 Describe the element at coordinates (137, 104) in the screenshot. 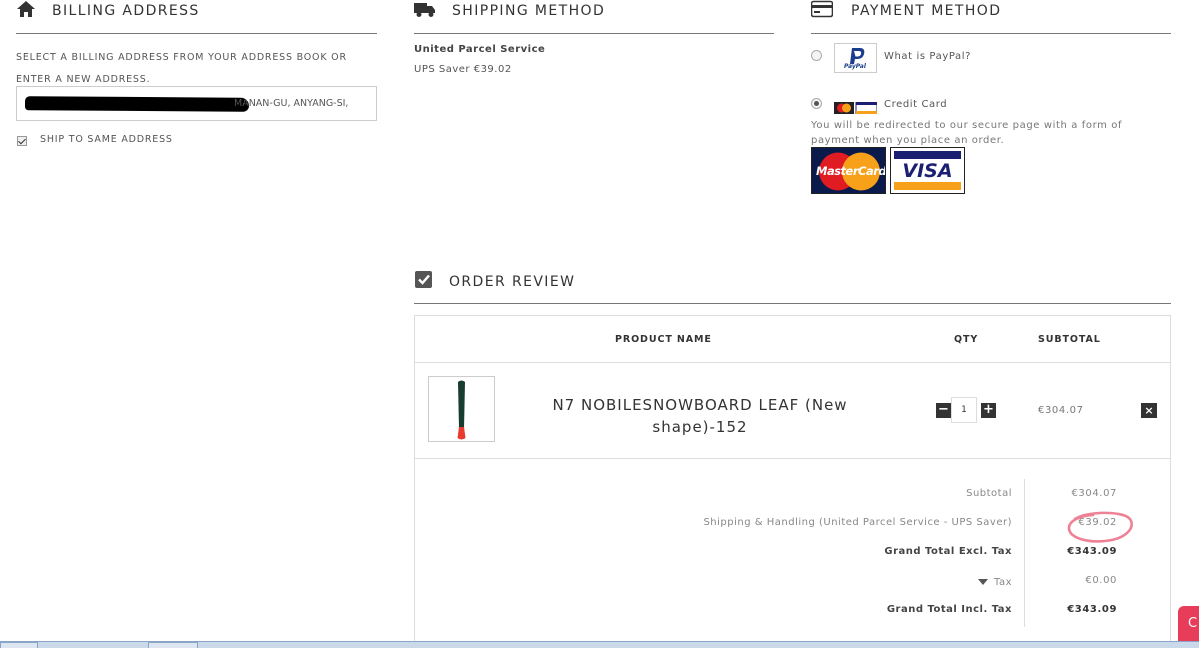

I see `redaction-mark` at that location.